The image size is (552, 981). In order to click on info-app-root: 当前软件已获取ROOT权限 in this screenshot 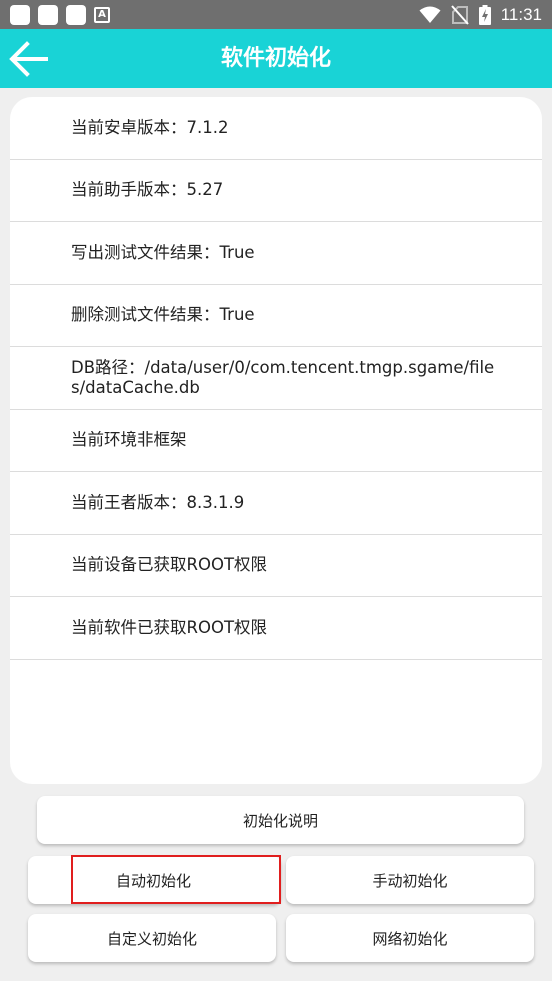, I will do `click(276, 628)`.